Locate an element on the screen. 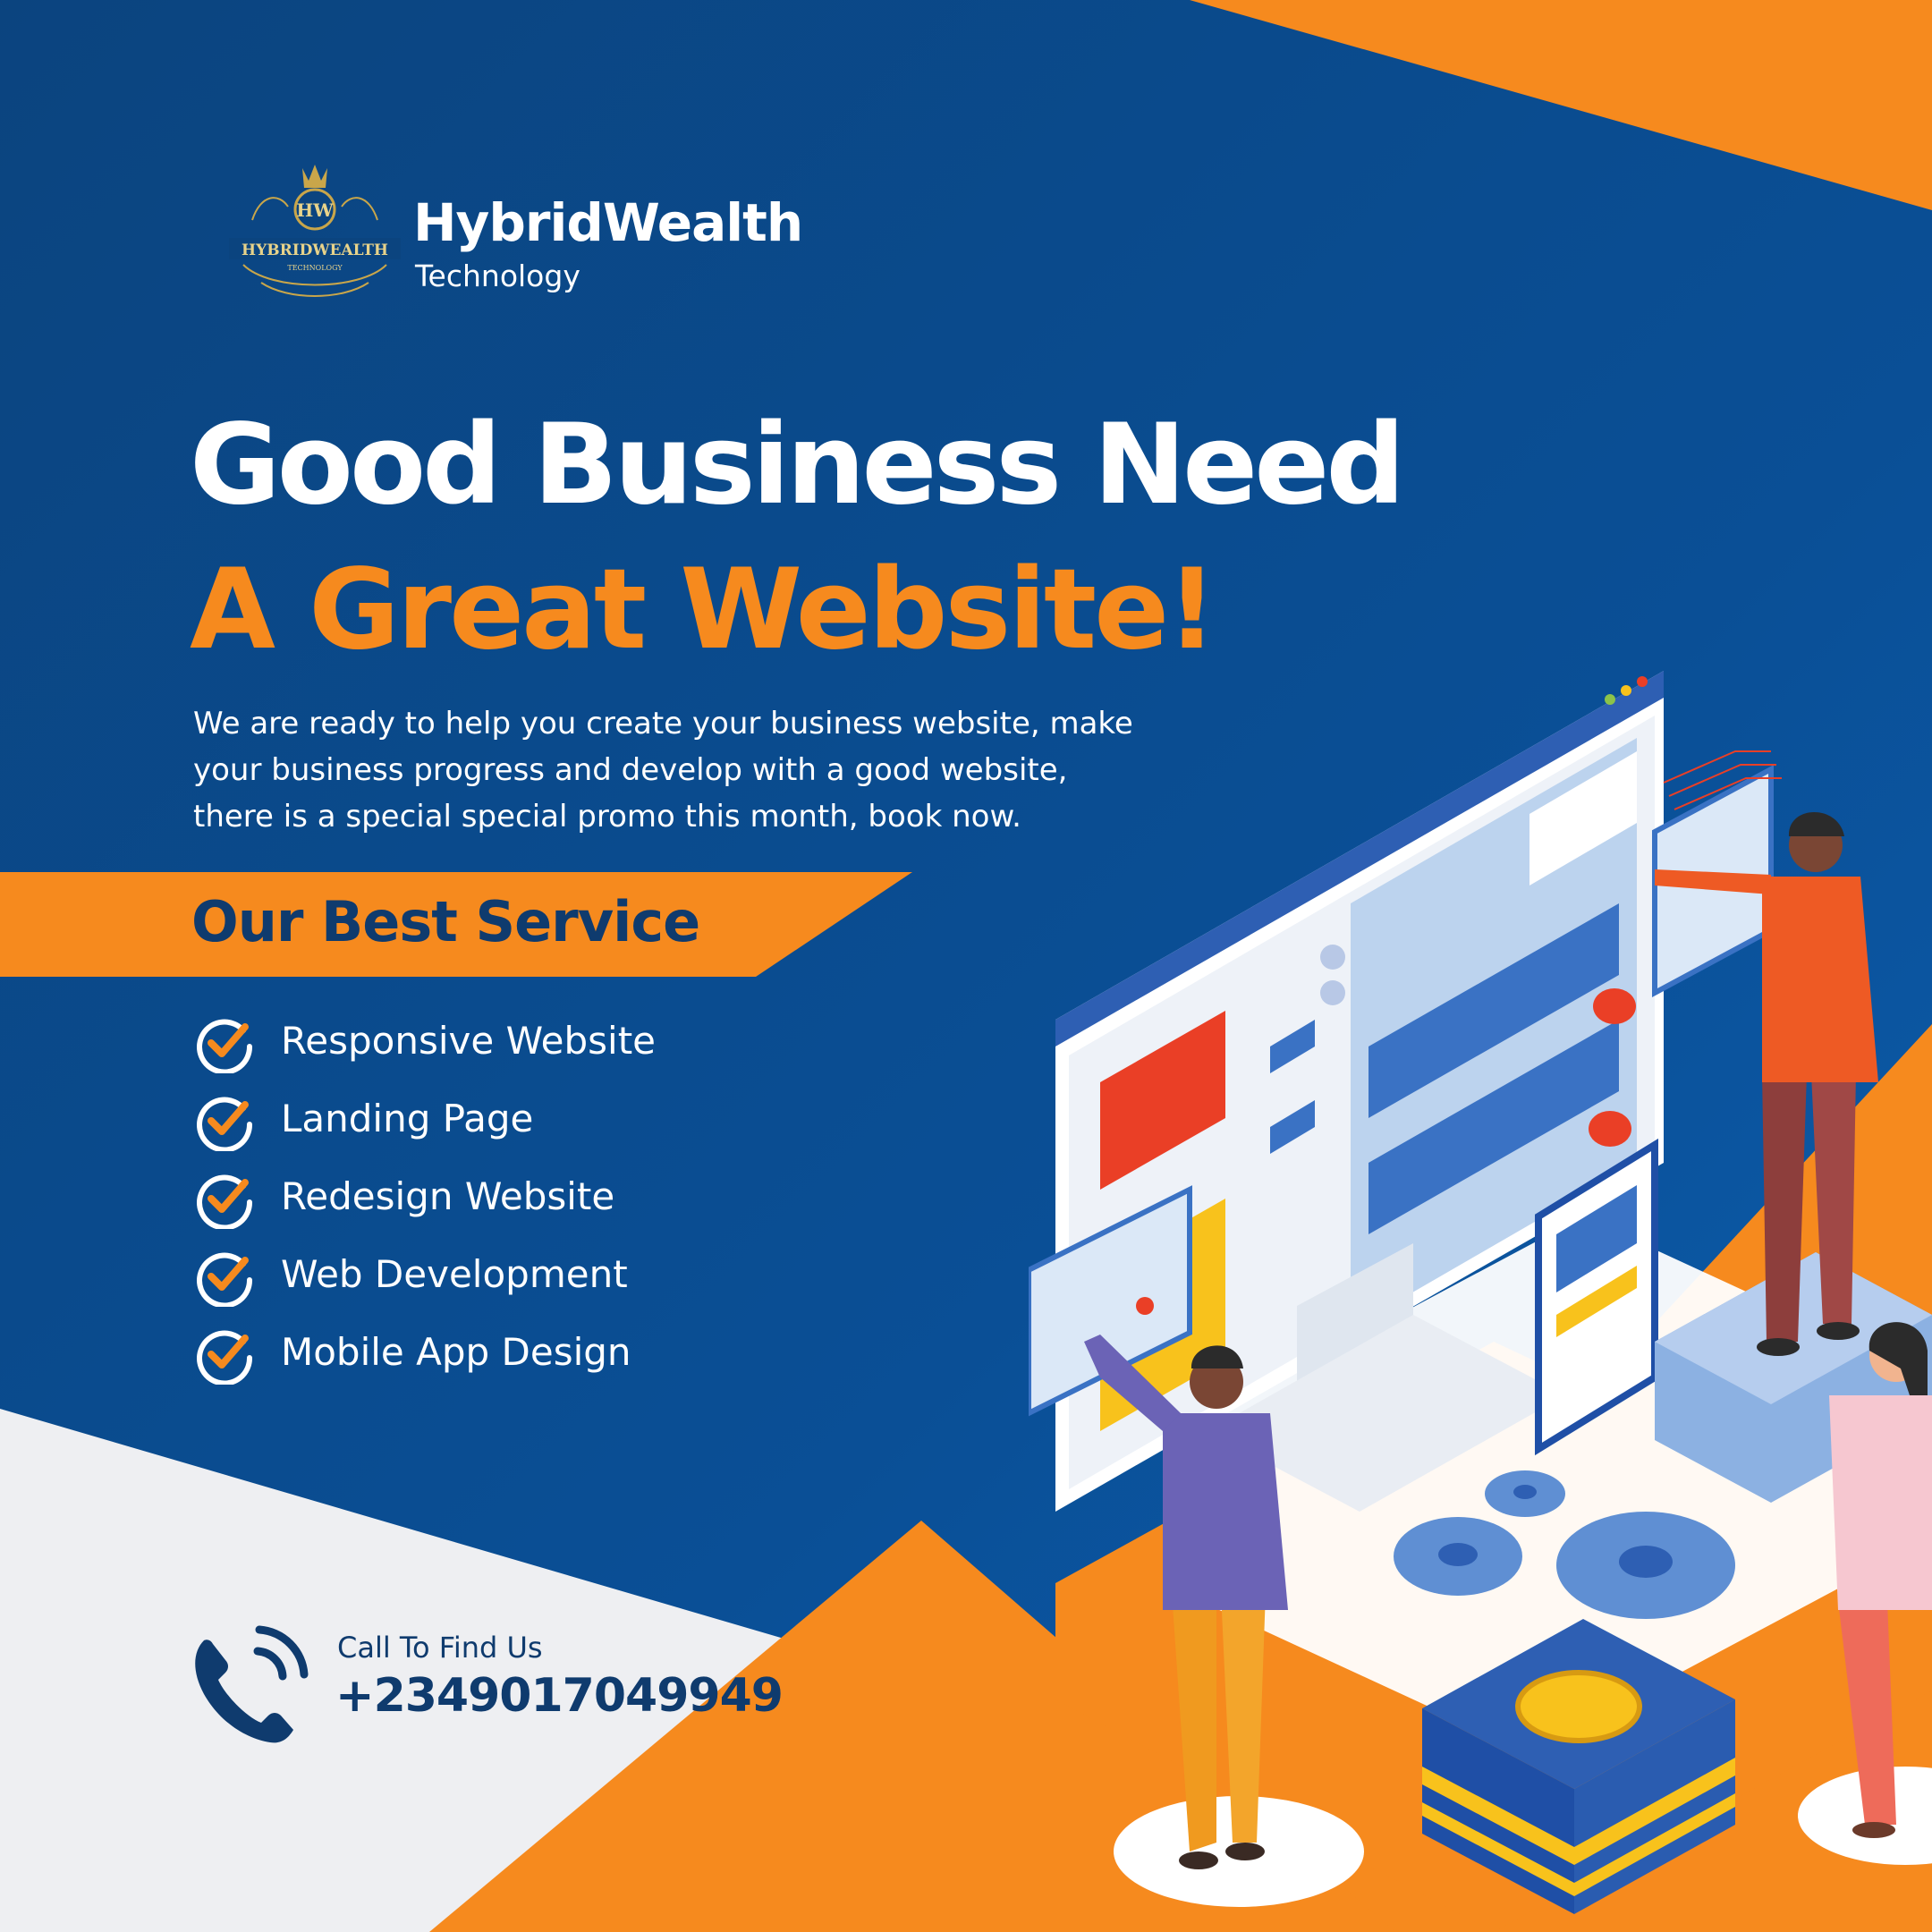  headline-line-2: A Great Website! is located at coordinates (703, 610).